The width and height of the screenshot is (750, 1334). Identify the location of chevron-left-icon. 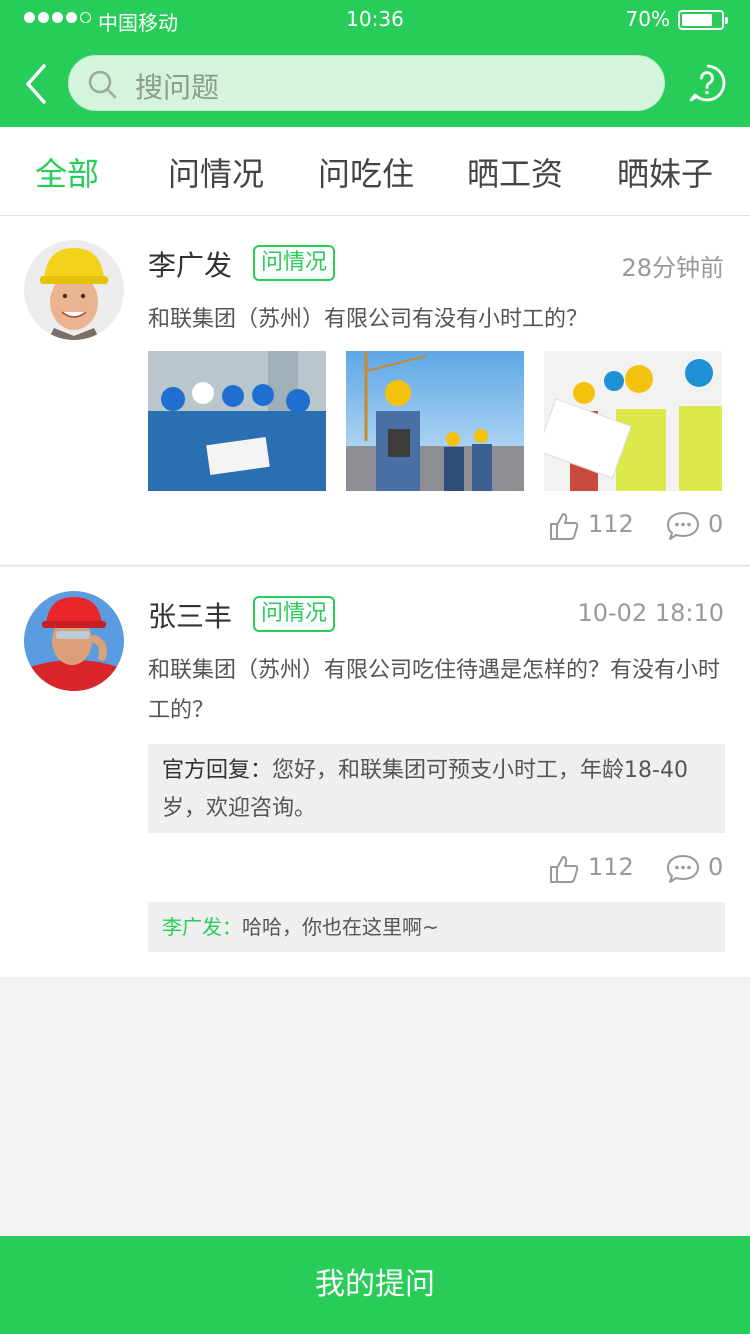
(36, 84).